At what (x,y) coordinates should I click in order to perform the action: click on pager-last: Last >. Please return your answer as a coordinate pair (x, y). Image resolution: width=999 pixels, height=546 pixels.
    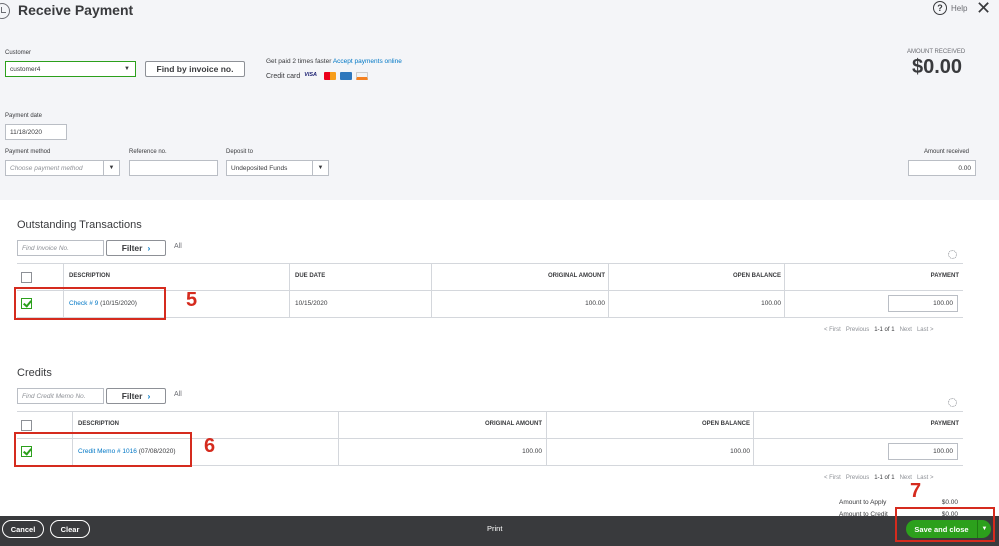
    Looking at the image, I should click on (925, 330).